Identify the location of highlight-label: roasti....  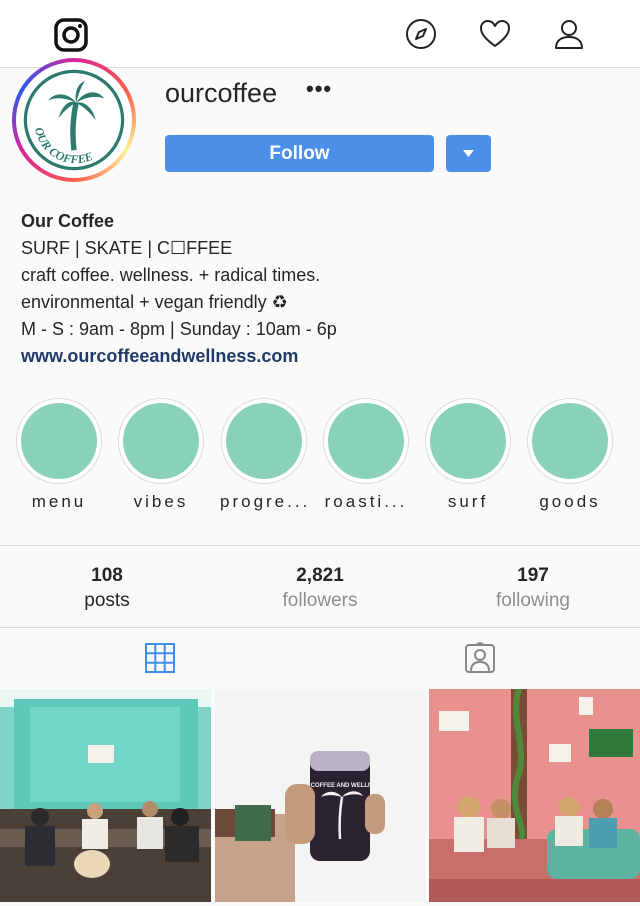
(366, 501).